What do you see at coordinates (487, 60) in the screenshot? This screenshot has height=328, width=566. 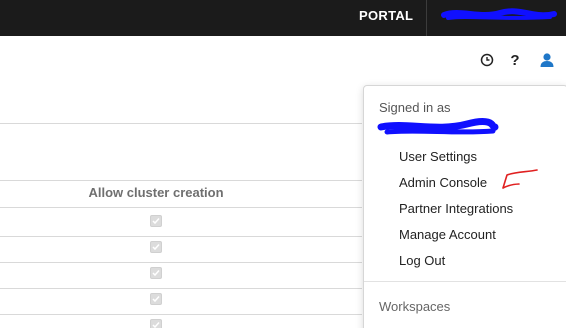 I see `clock-icon` at bounding box center [487, 60].